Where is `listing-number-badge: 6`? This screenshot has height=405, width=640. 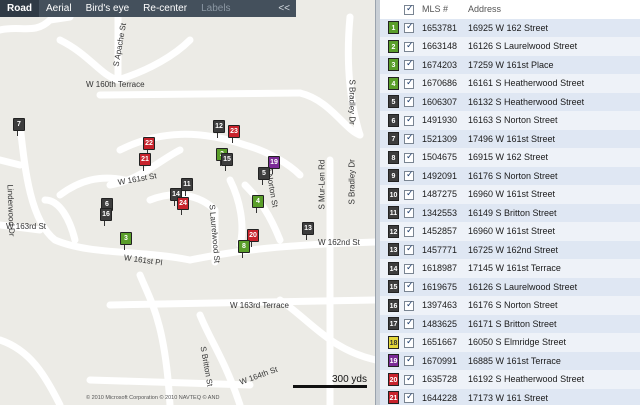
listing-number-badge: 6 is located at coordinates (393, 120).